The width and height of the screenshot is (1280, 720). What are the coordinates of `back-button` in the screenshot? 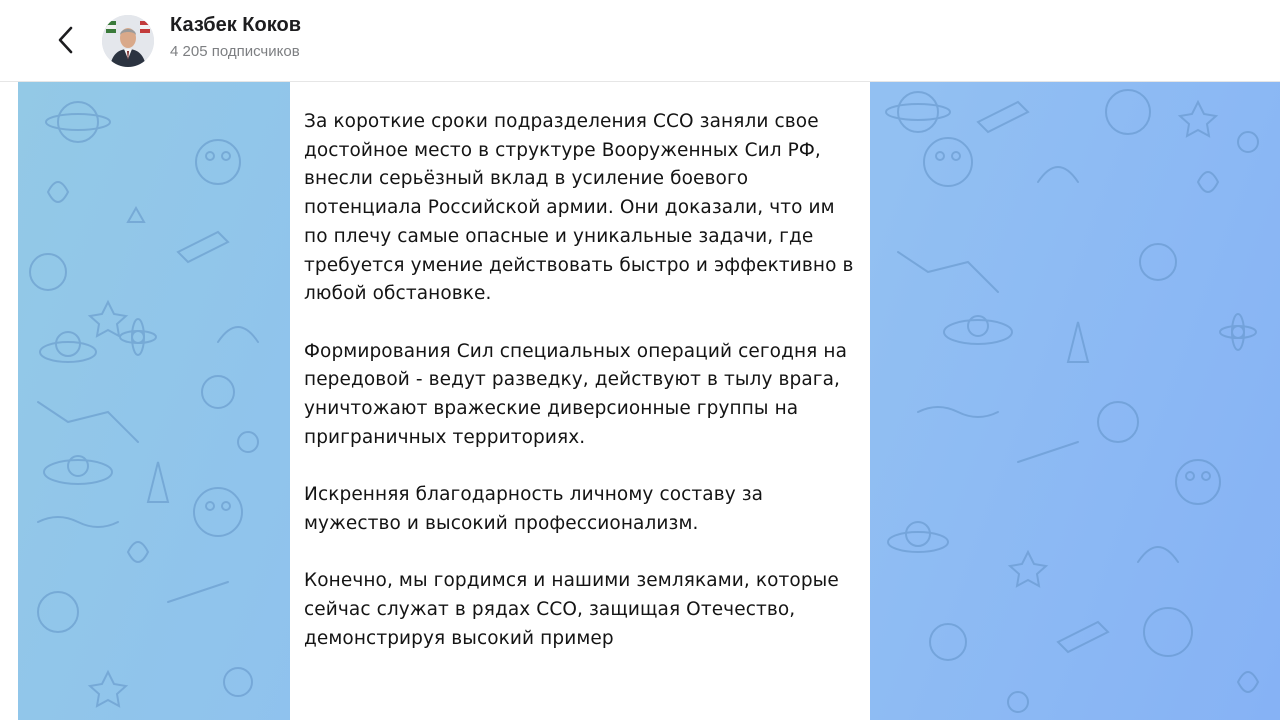 It's located at (66, 40).